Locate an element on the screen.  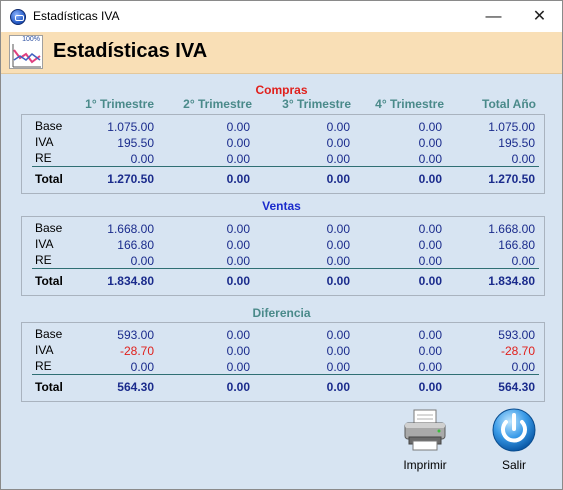
column-header-q3: 3° Trimestre is located at coordinates (316, 104).